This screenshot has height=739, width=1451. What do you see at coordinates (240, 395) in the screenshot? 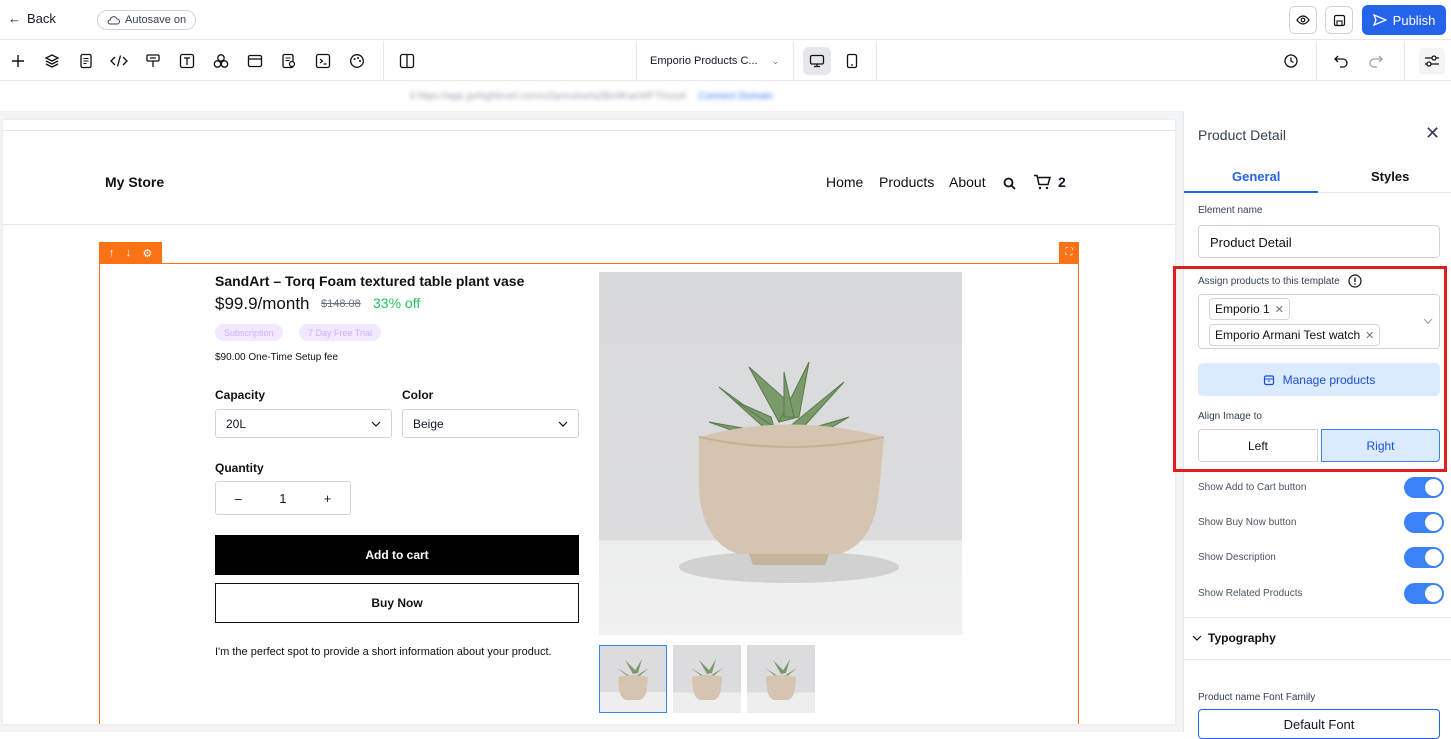
I see `capacity-label: Capacity` at bounding box center [240, 395].